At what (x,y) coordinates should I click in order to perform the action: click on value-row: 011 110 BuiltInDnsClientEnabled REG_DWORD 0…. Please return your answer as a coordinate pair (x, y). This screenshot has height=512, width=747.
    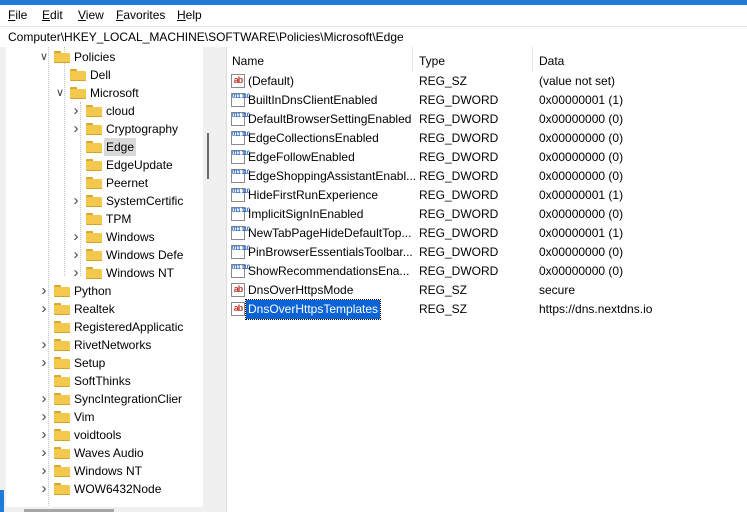
    Looking at the image, I should click on (487, 100).